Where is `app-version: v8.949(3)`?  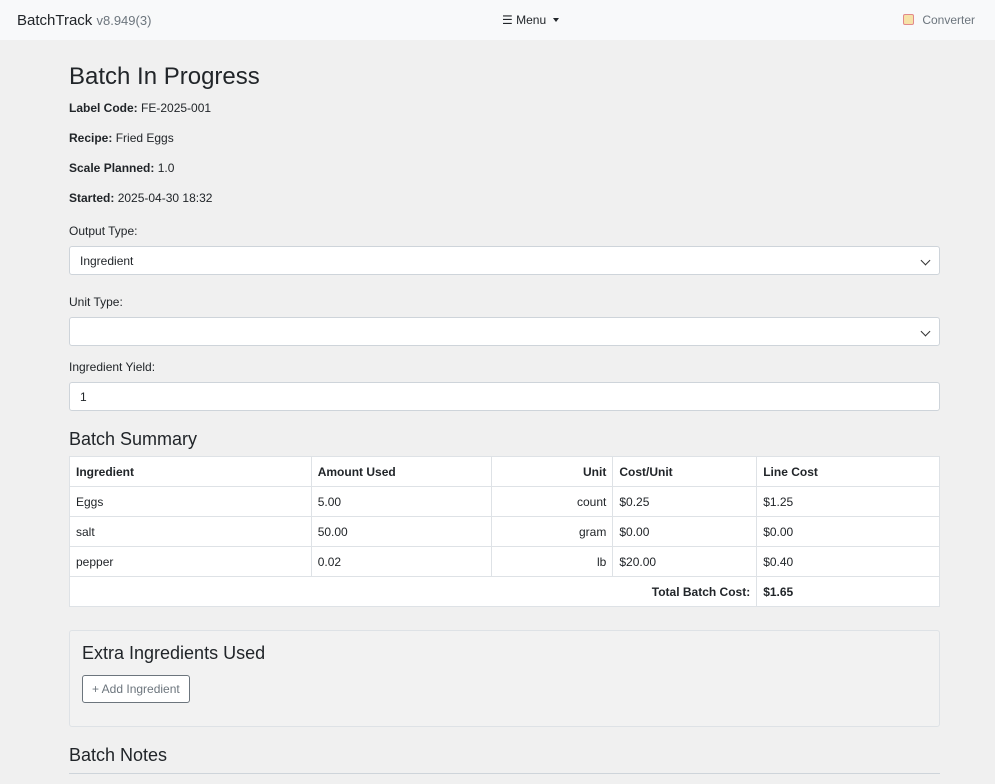 app-version: v8.949(3) is located at coordinates (124, 20).